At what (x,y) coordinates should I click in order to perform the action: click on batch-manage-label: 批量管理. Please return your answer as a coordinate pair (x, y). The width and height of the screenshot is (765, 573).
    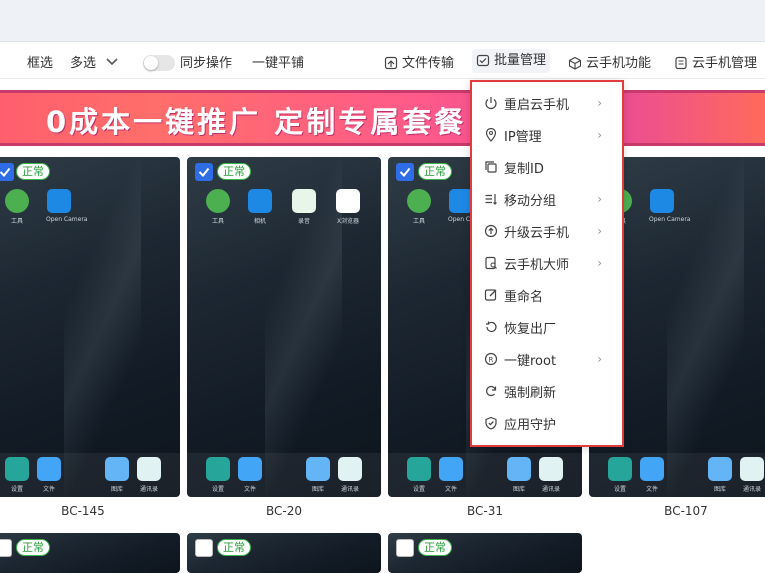
    Looking at the image, I should click on (520, 60).